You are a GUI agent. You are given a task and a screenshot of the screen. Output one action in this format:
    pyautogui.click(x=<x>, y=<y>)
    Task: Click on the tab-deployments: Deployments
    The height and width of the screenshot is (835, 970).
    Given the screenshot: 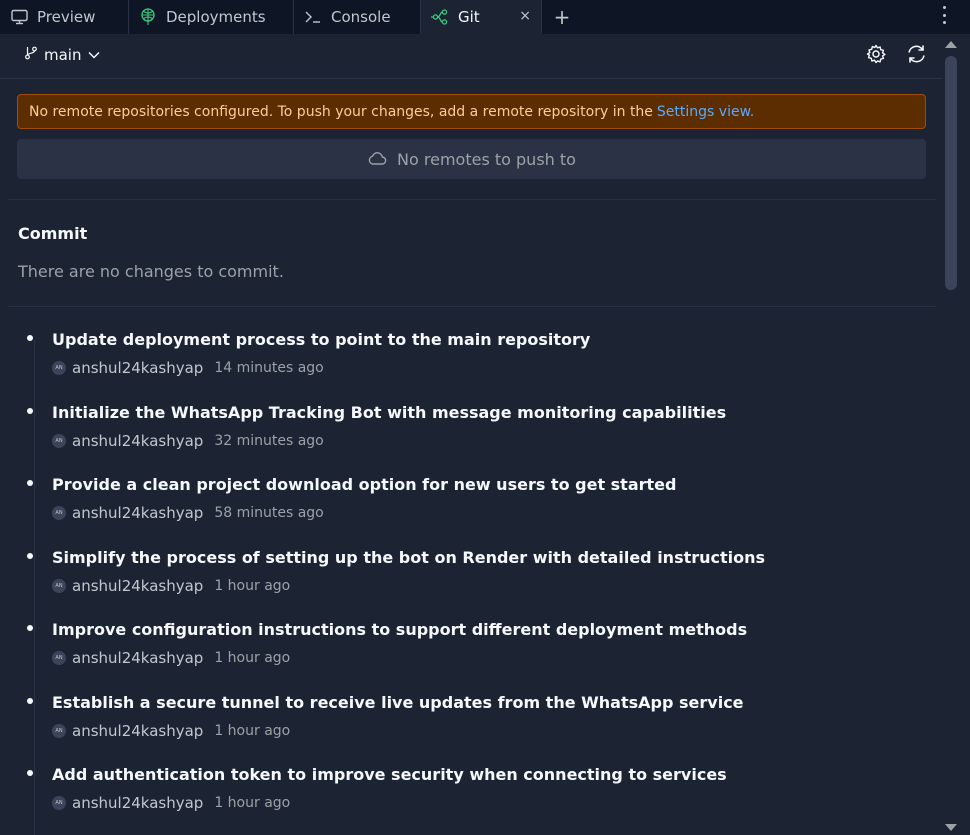 What is the action you would take?
    pyautogui.click(x=211, y=17)
    